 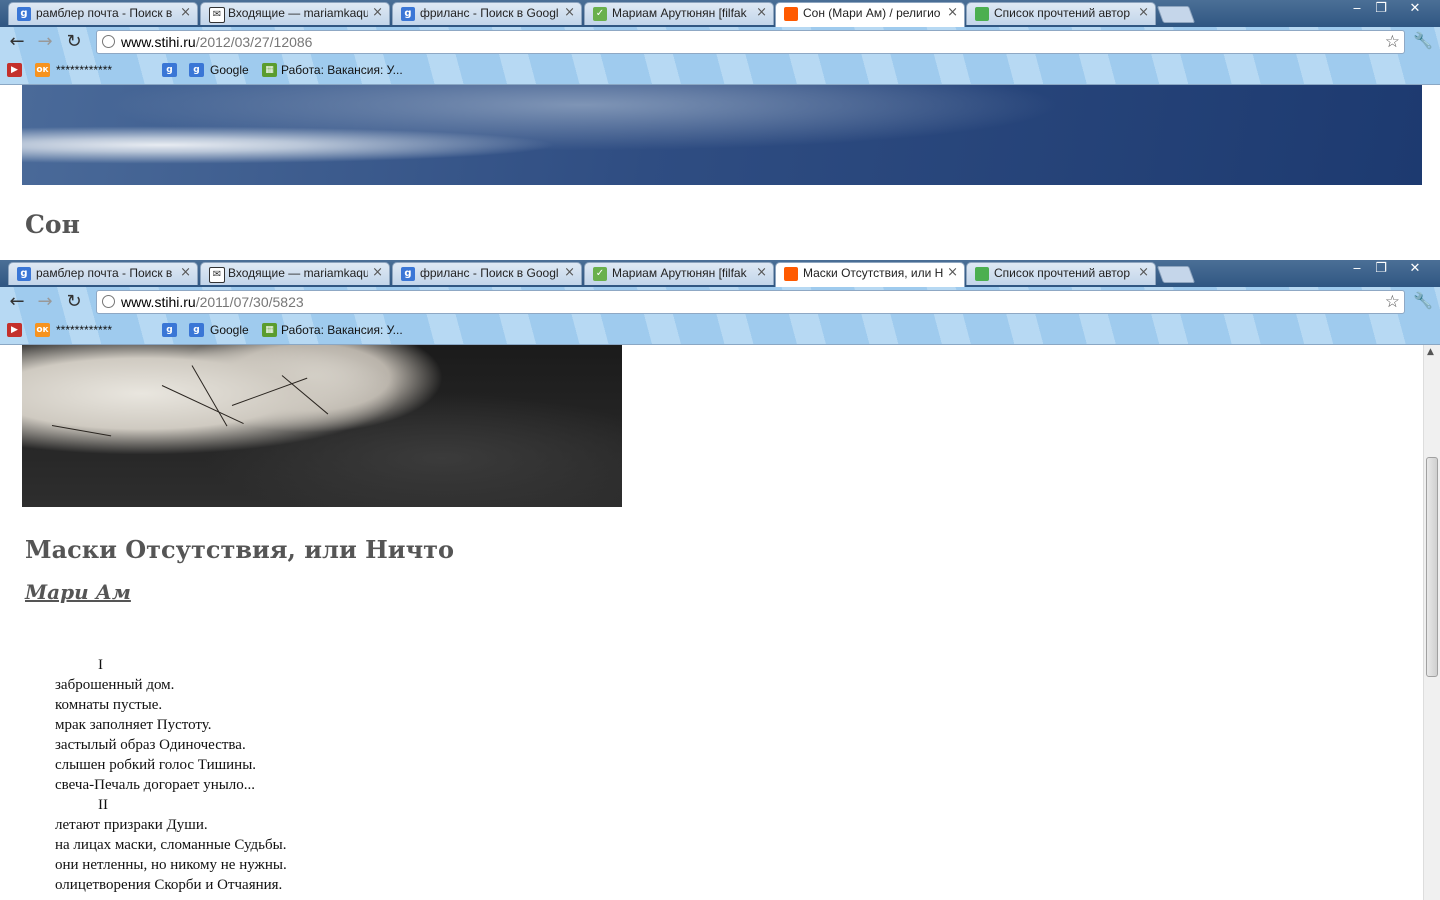 I want to click on poem-title: Сон, so click(x=52, y=224).